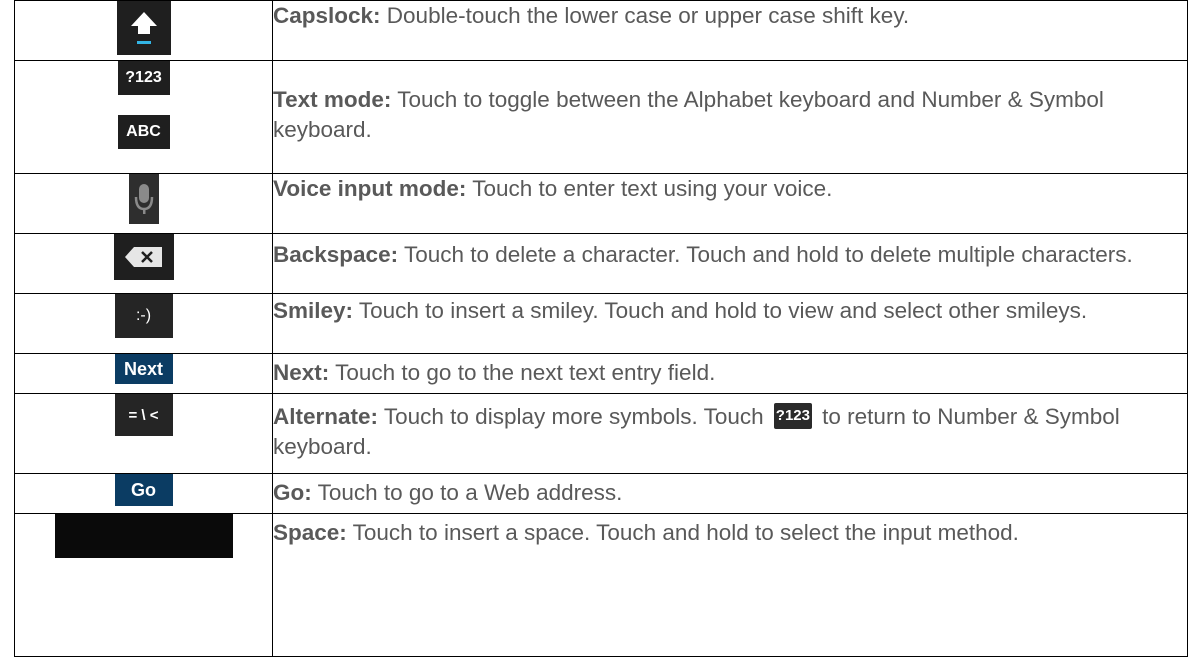 Image resolution: width=1202 pixels, height=657 pixels. I want to click on description-text: Touch to enter text using your voice., so click(649, 188).